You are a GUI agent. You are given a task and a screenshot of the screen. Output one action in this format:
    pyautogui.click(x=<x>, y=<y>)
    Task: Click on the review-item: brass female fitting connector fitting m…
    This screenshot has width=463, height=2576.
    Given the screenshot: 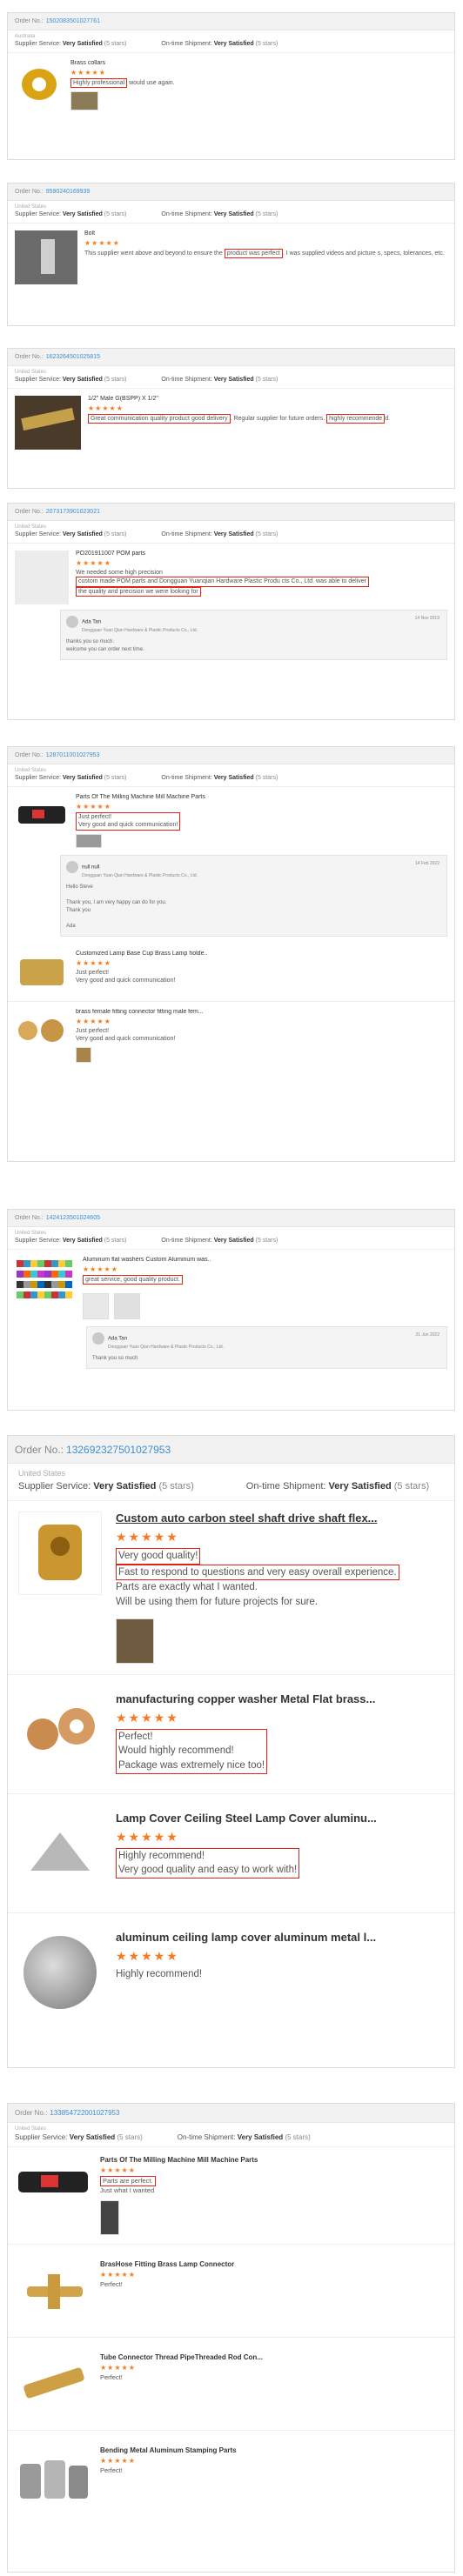 What is the action you would take?
    pyautogui.click(x=231, y=1036)
    